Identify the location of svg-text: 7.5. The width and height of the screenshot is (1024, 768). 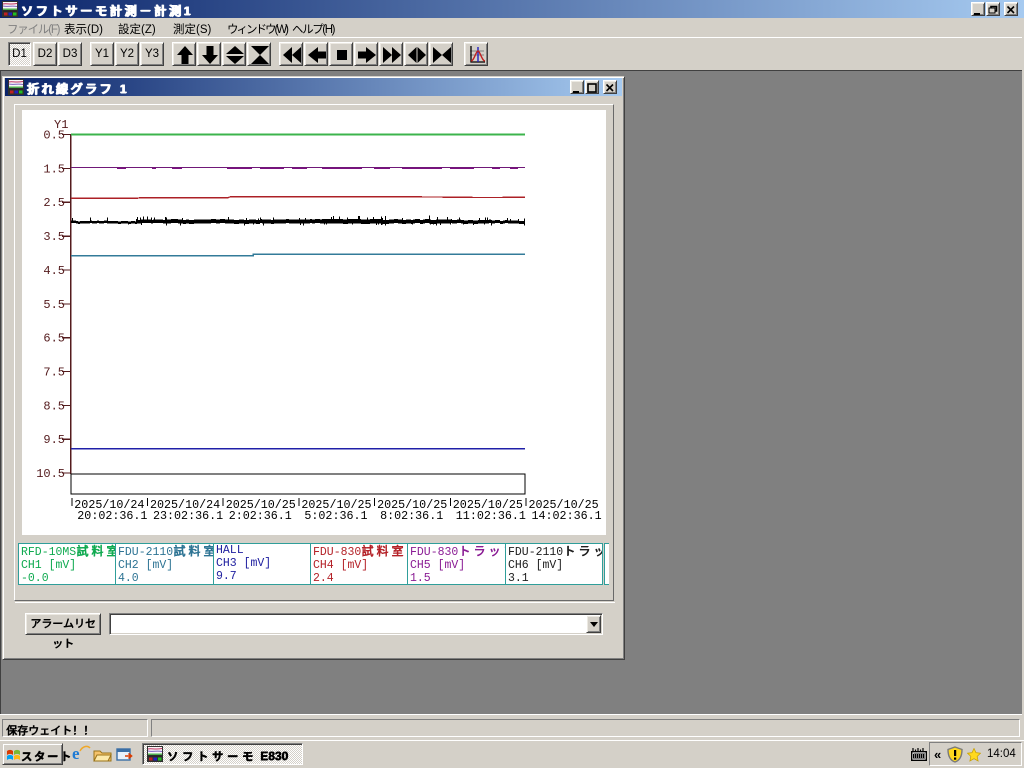
(54, 373).